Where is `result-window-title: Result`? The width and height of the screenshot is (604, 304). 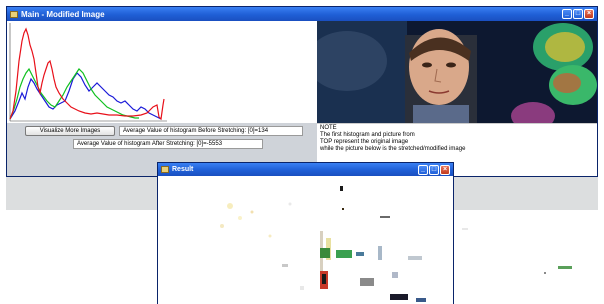 result-window-title: Result is located at coordinates (183, 169).